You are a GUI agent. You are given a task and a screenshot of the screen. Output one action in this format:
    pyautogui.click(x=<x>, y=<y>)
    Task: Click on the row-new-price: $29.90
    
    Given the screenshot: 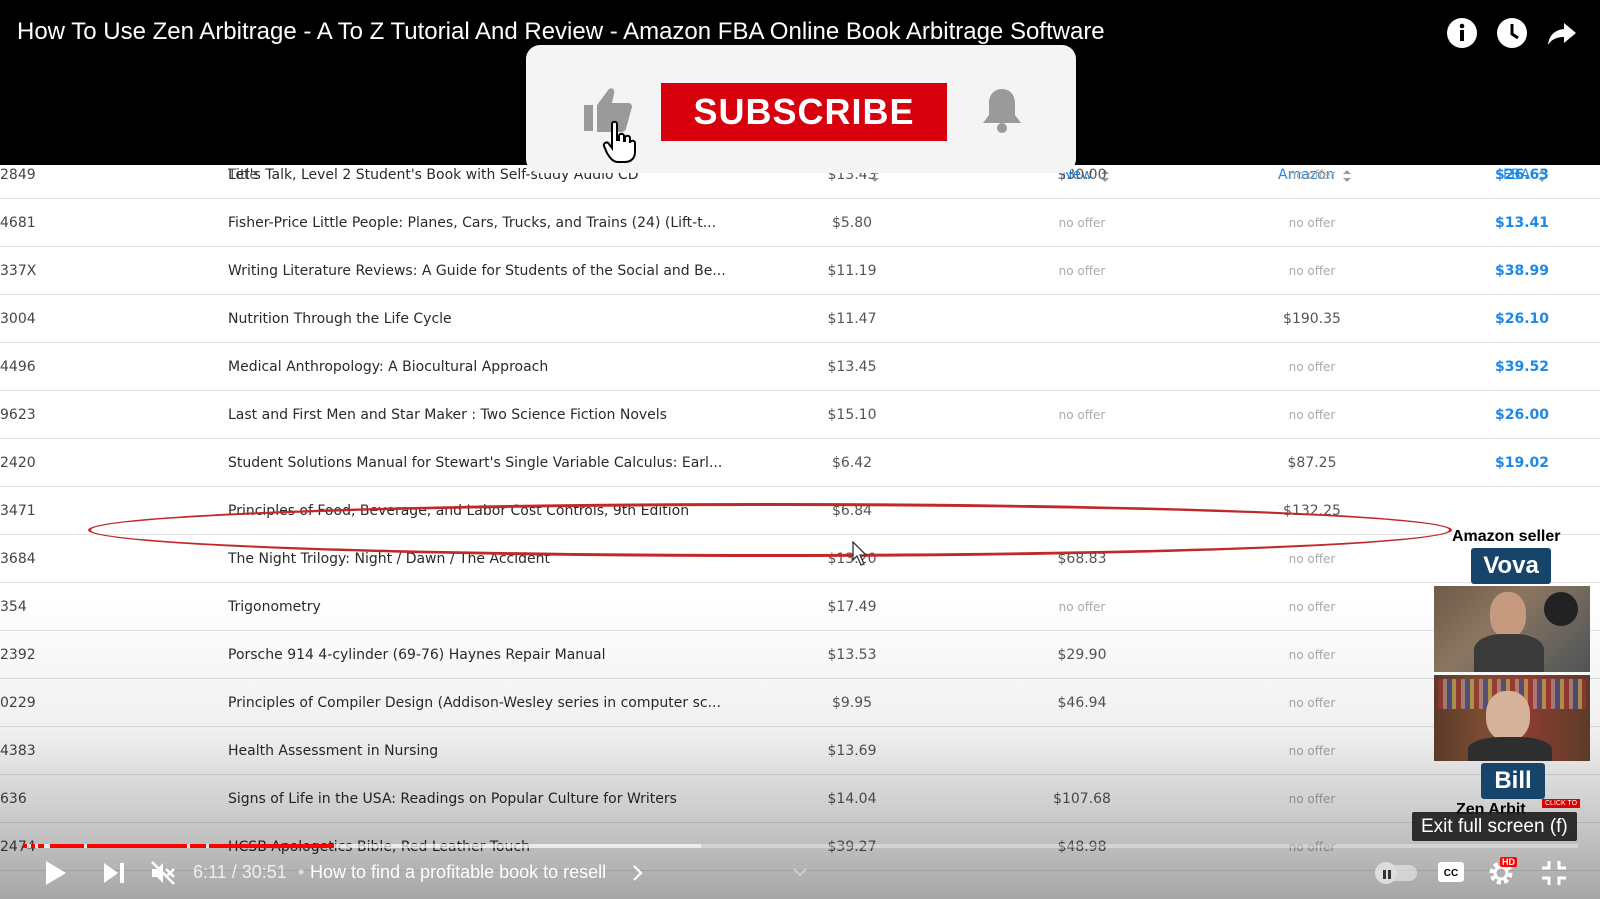 What is the action you would take?
    pyautogui.click(x=1082, y=655)
    